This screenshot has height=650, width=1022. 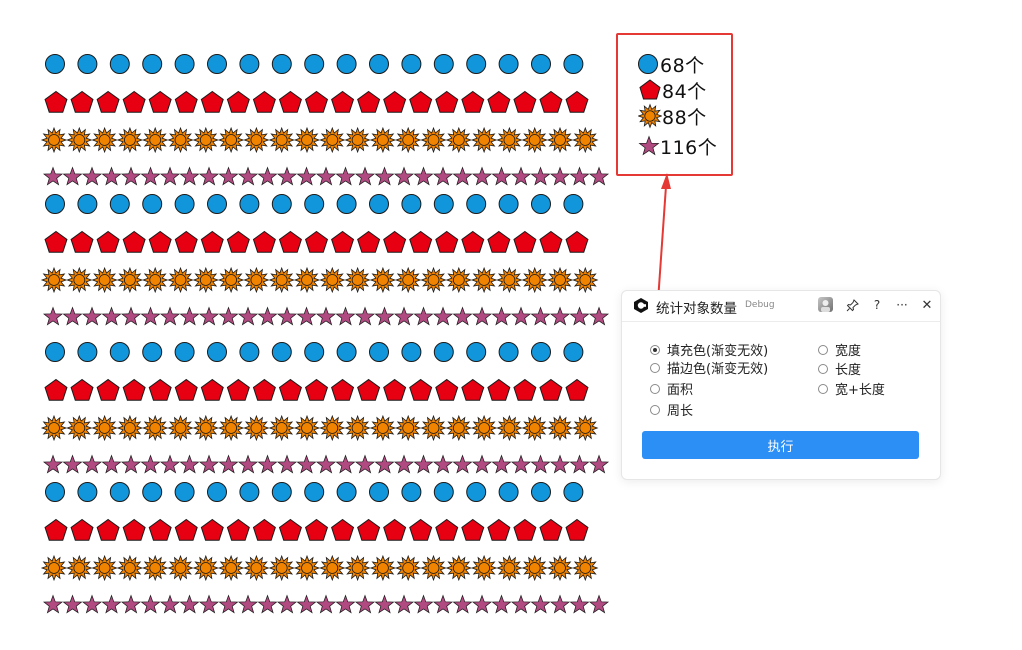 I want to click on pin-button, so click(x=852, y=305).